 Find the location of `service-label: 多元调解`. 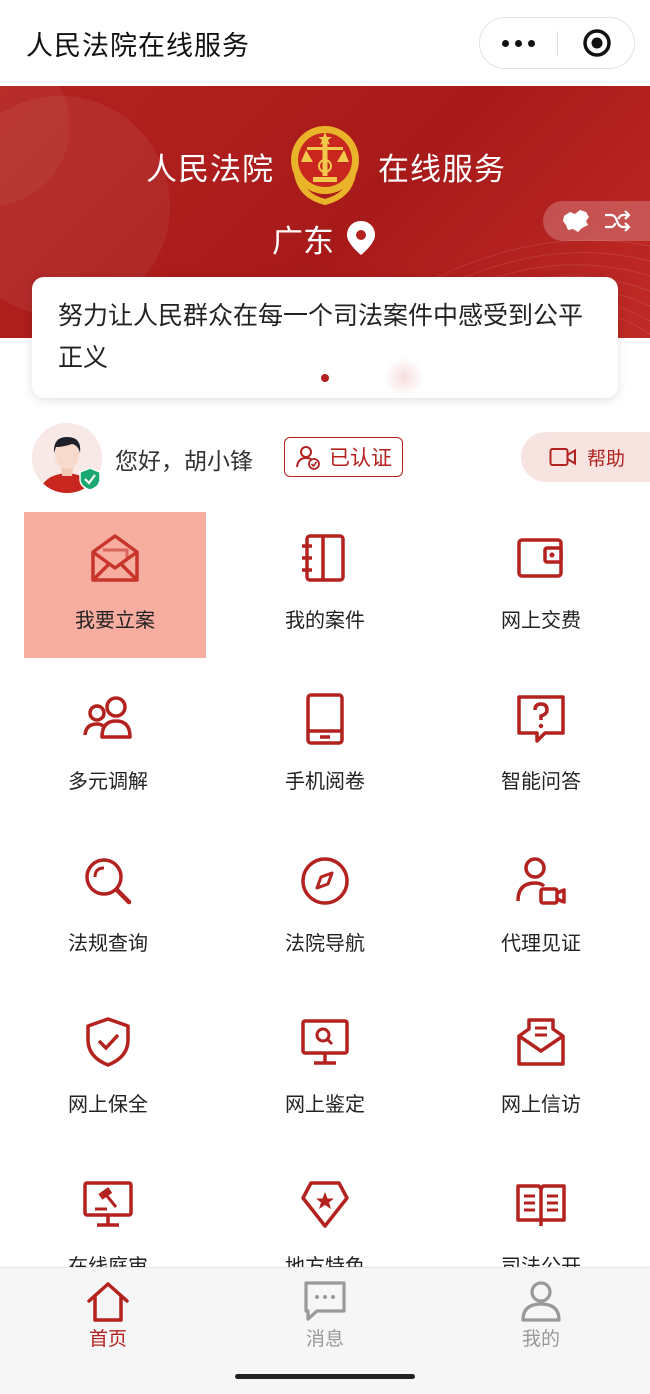

service-label: 多元调解 is located at coordinates (108, 781).